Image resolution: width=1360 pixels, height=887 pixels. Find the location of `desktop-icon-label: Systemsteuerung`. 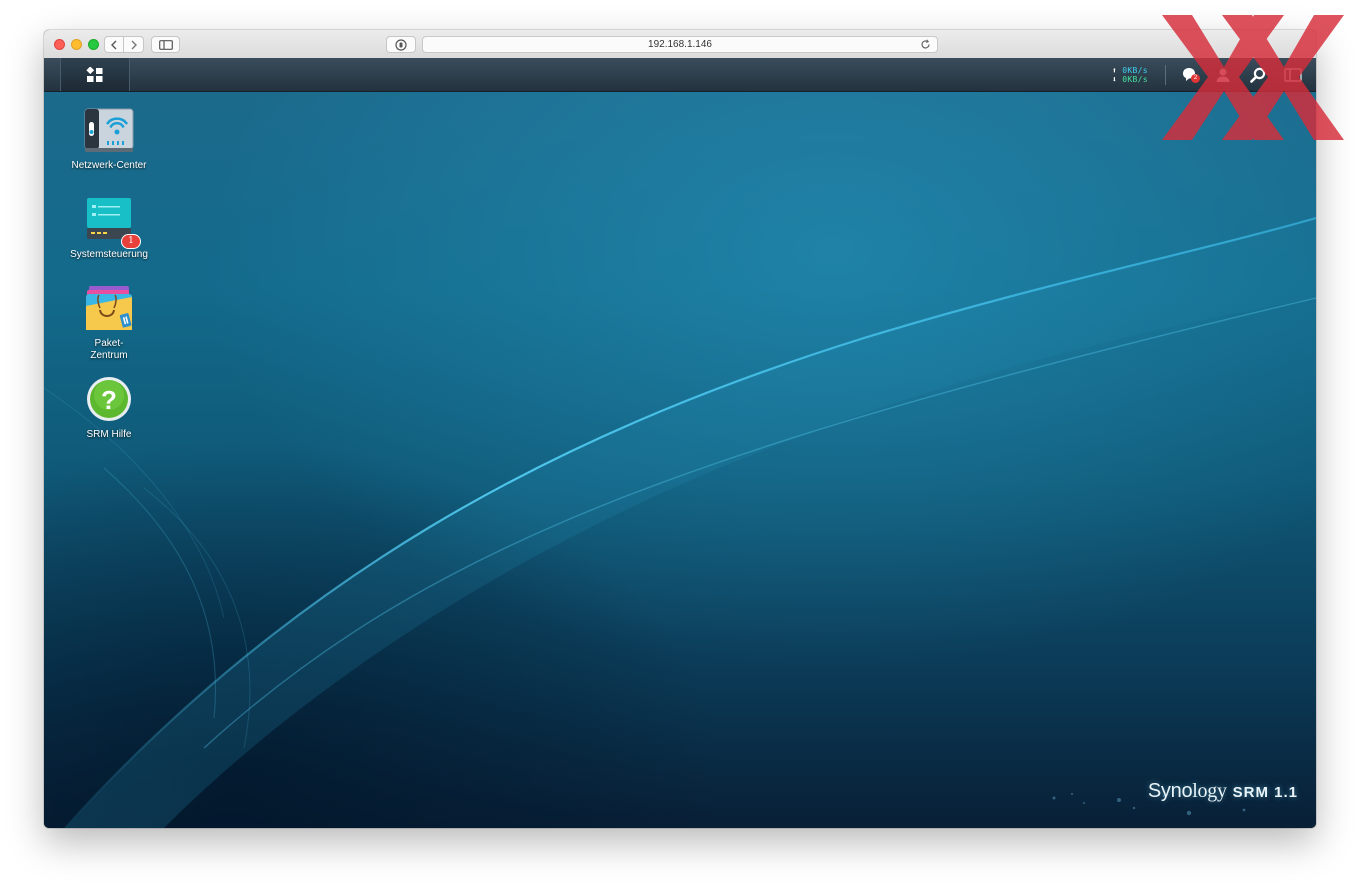

desktop-icon-label: Systemsteuerung is located at coordinates (109, 254).